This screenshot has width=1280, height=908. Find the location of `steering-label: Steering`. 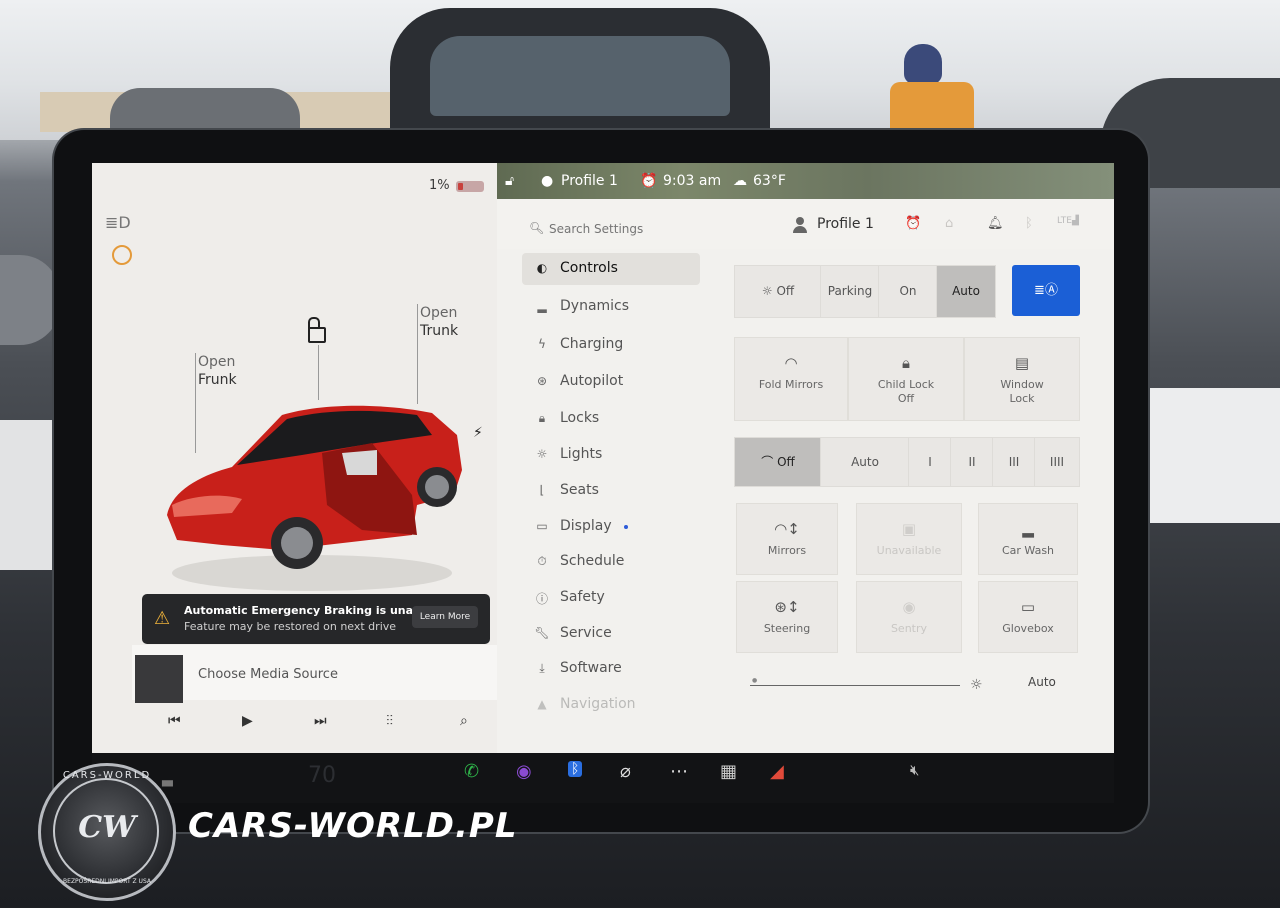

steering-label: Steering is located at coordinates (787, 628).